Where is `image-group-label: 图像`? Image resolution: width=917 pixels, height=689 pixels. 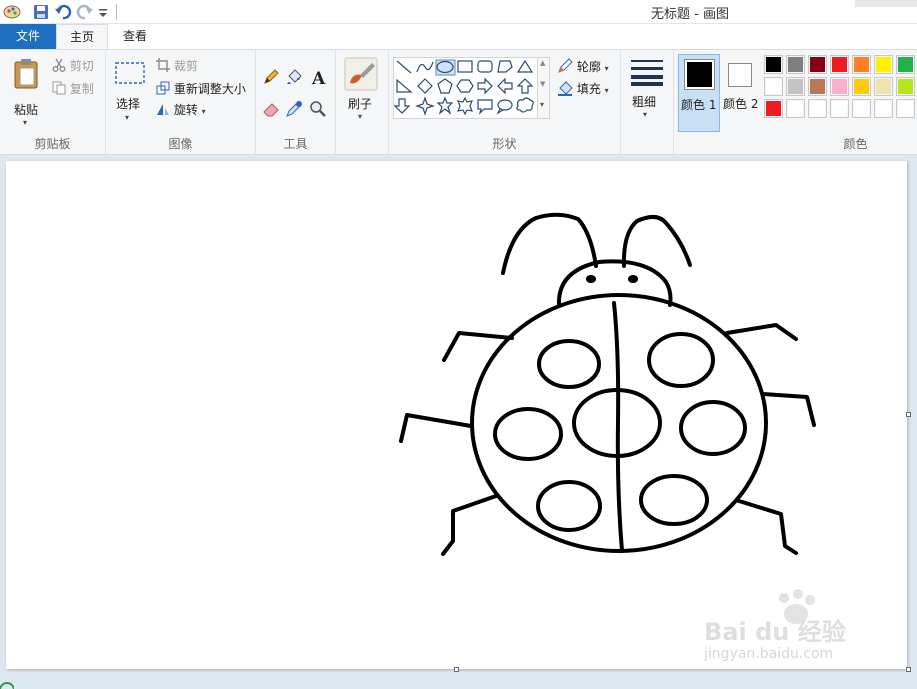
image-group-label: 图像 is located at coordinates (180, 144).